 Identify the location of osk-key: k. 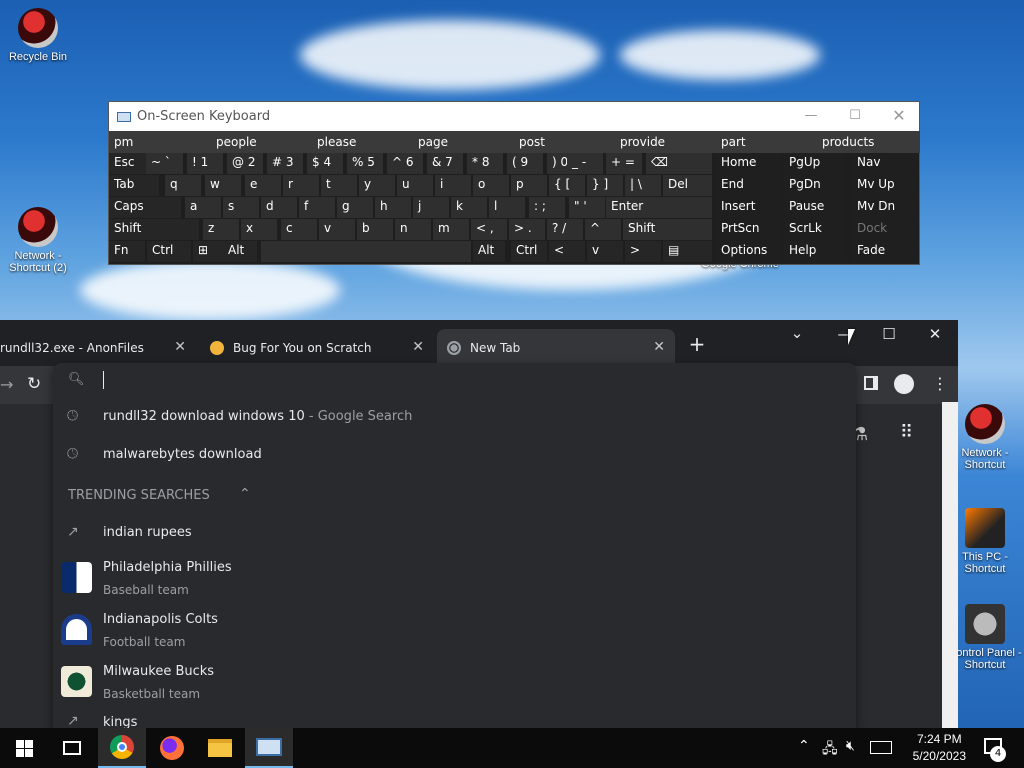
(469, 207).